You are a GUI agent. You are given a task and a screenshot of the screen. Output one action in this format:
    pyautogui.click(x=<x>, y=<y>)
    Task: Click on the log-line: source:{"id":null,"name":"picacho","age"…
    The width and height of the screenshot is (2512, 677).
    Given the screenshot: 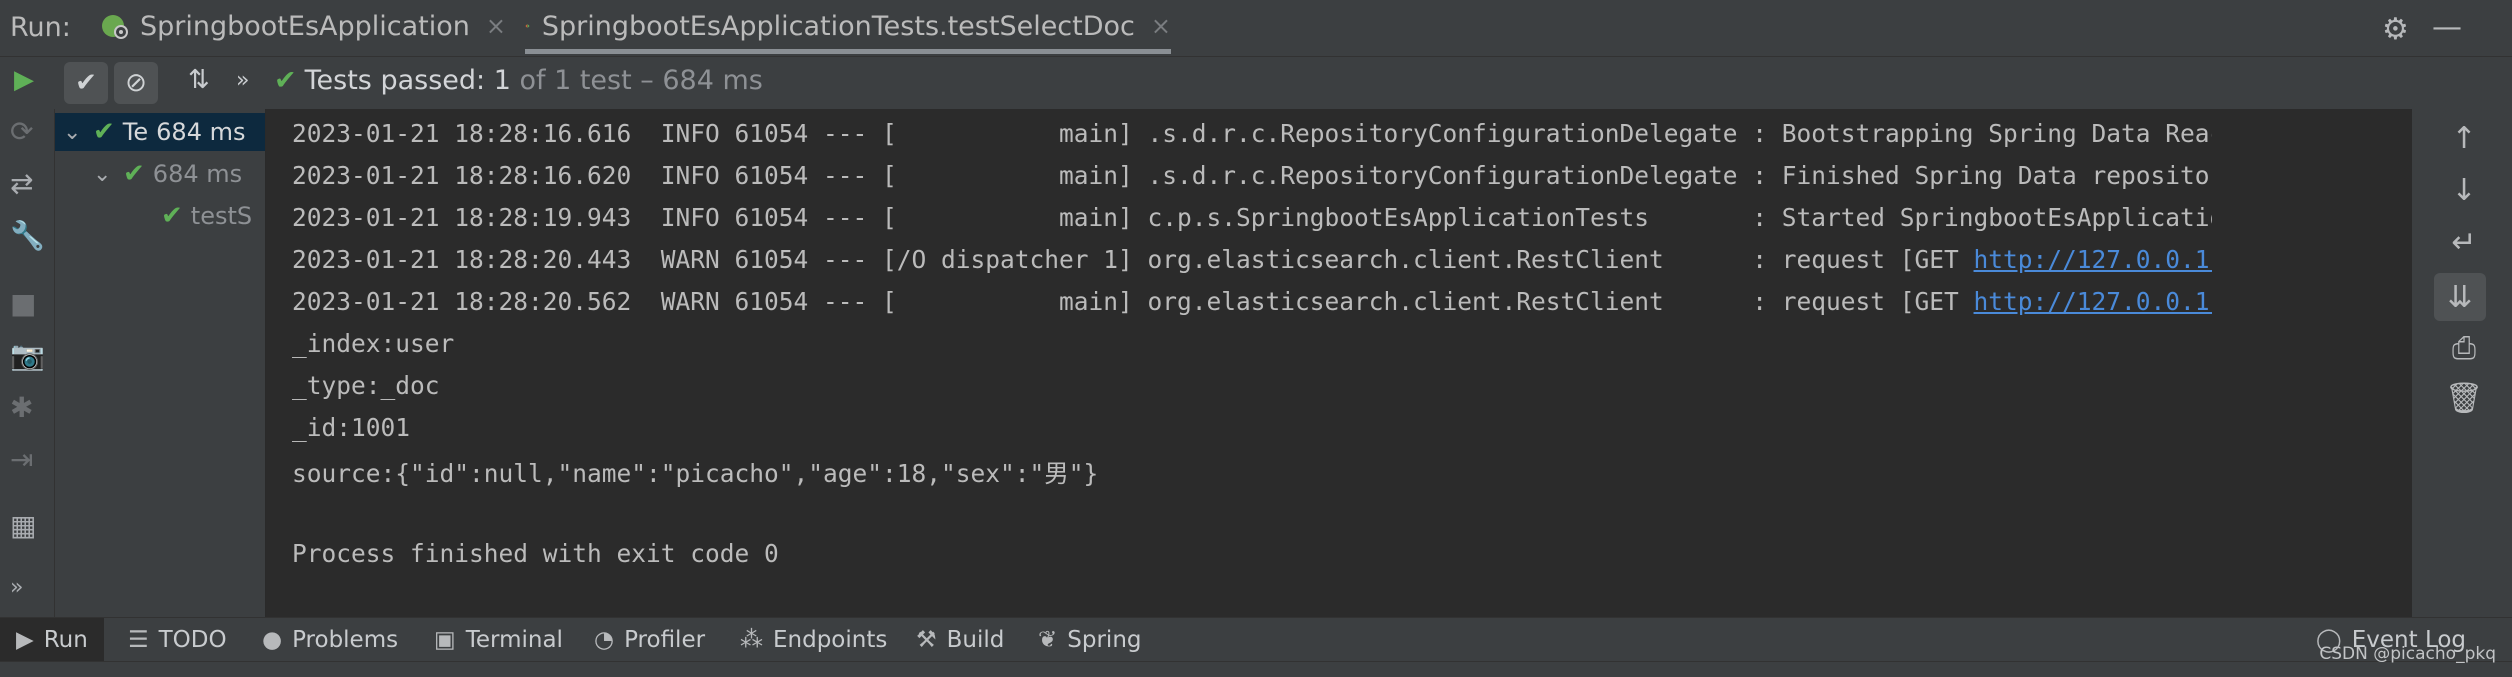 What is the action you would take?
    pyautogui.click(x=695, y=473)
    